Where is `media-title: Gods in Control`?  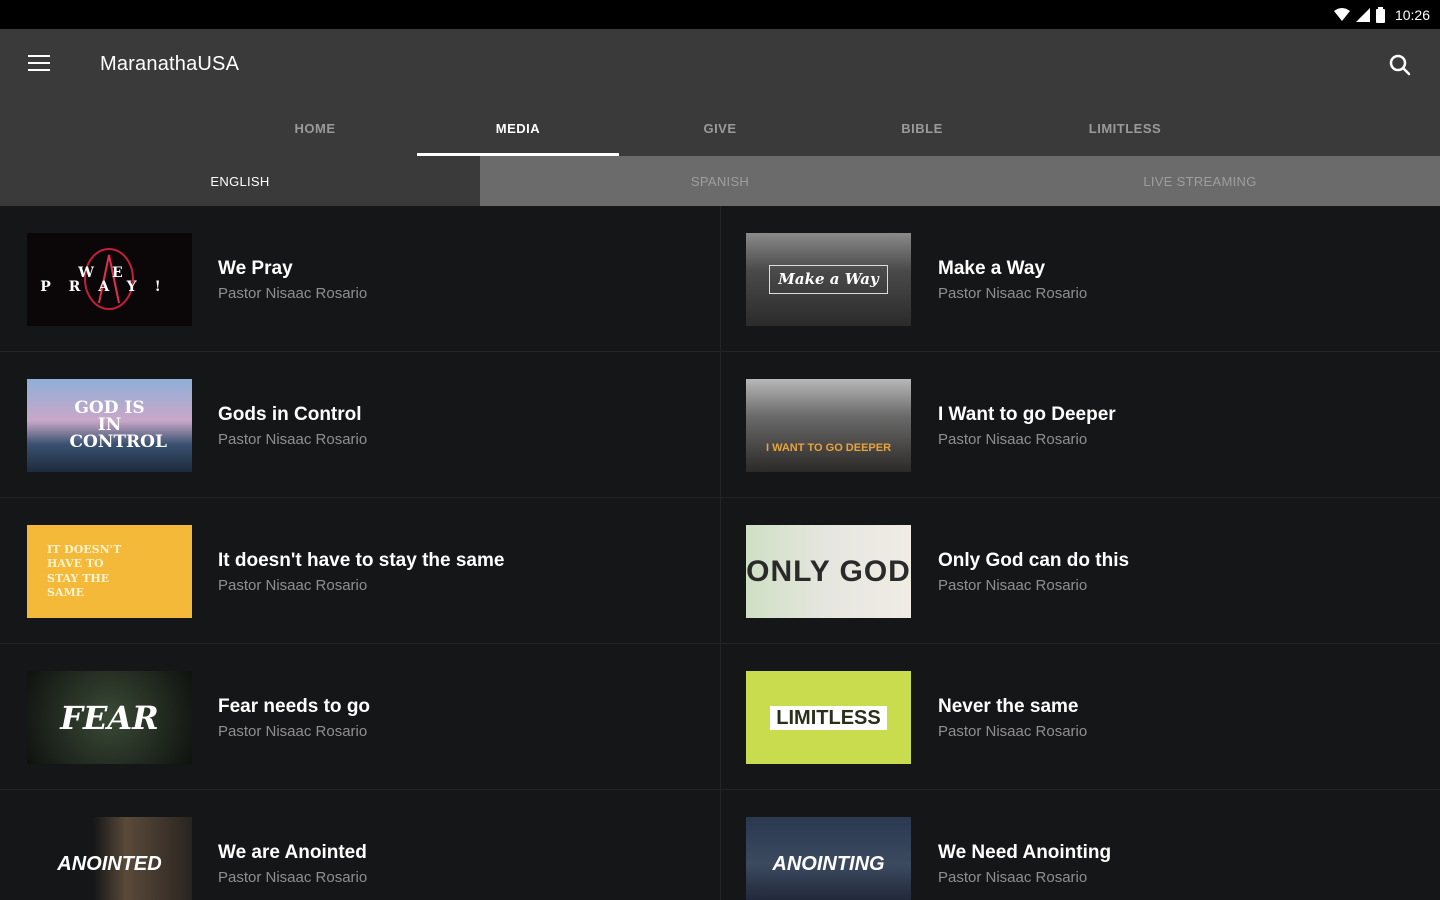
media-title: Gods in Control is located at coordinates (290, 414).